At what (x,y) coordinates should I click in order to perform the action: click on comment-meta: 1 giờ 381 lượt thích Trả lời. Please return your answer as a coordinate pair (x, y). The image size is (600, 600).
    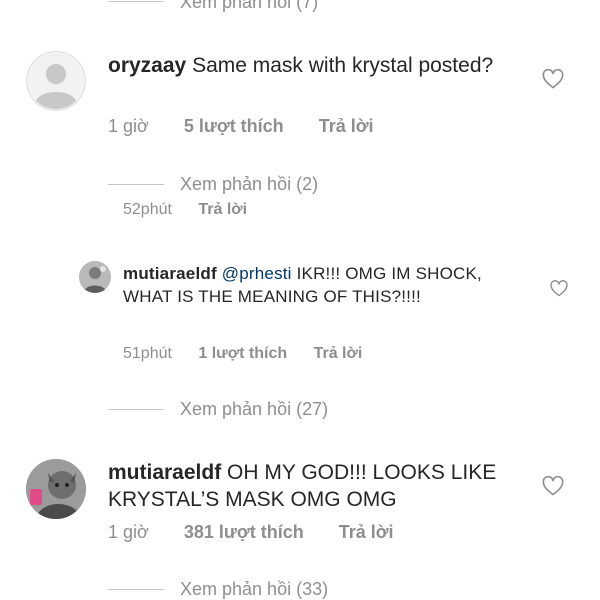
    Looking at the image, I should click on (251, 532).